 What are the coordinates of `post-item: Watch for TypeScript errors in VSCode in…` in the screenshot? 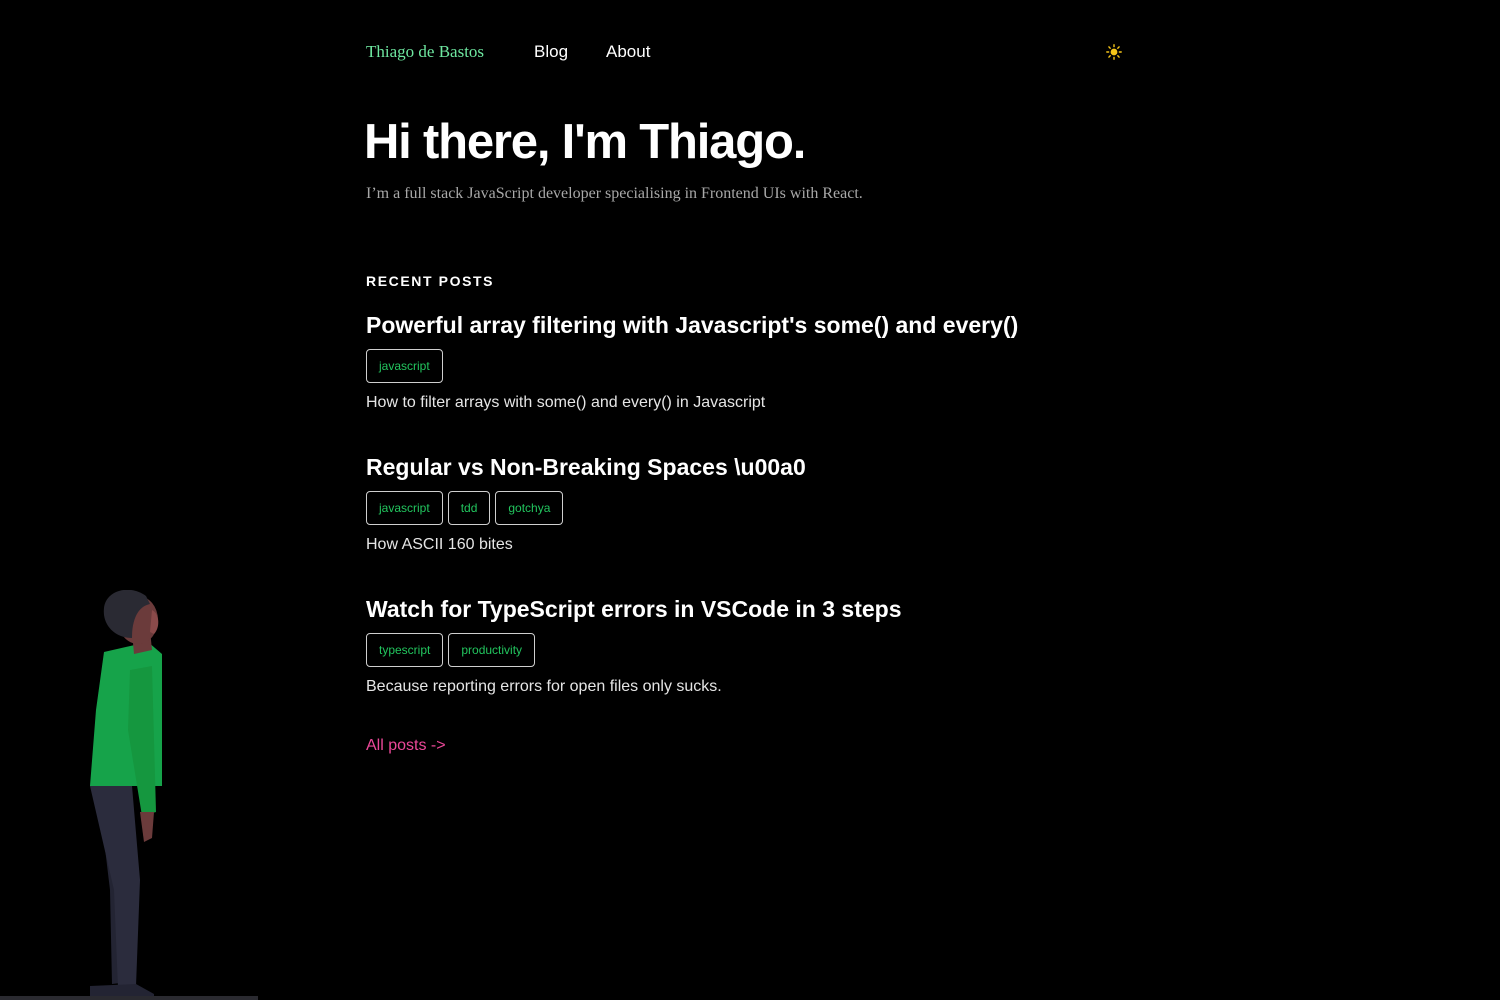 It's located at (746, 645).